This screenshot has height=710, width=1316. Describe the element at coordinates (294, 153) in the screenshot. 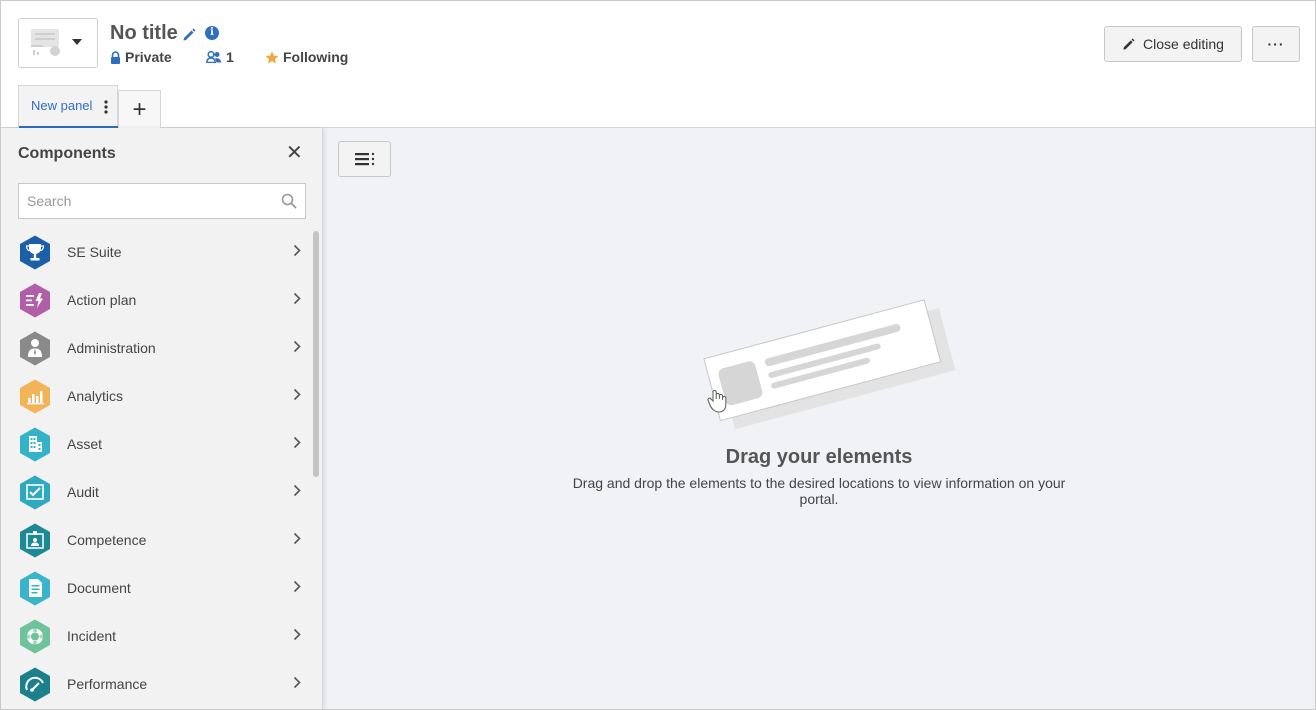

I see `close-icon: ✕` at that location.